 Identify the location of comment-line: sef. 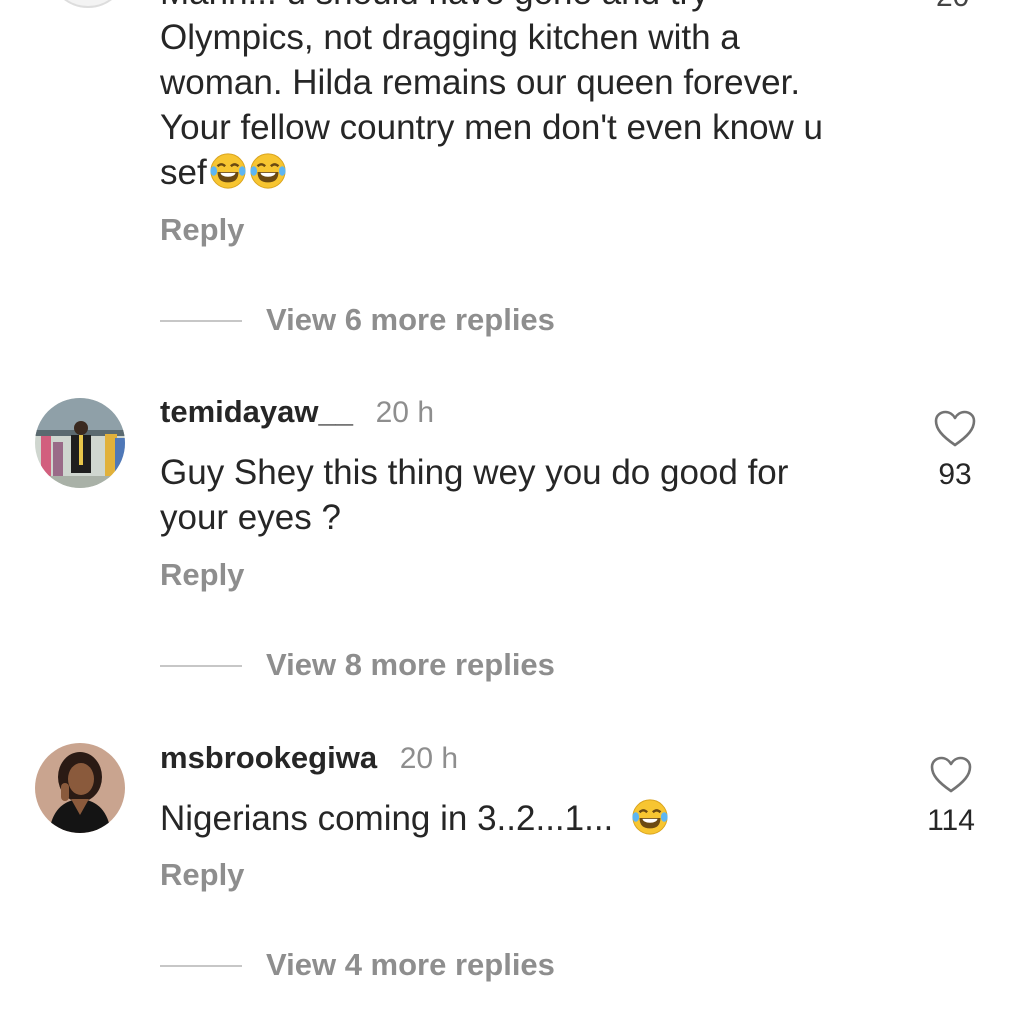
(530, 172).